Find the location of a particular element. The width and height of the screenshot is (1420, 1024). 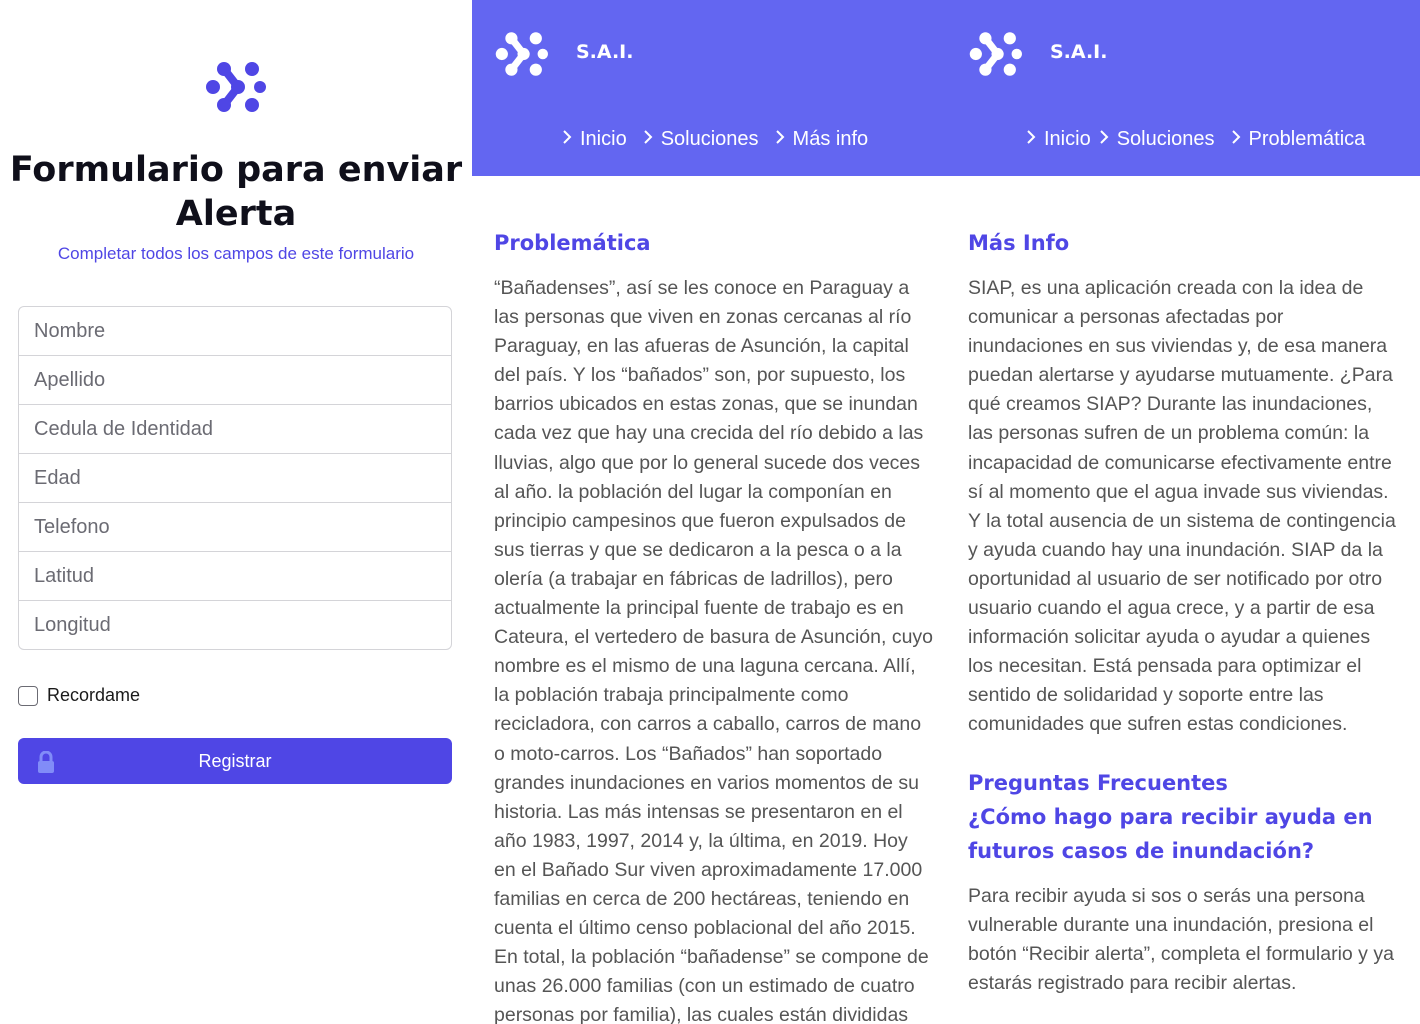

nav-label: Más info is located at coordinates (830, 139).